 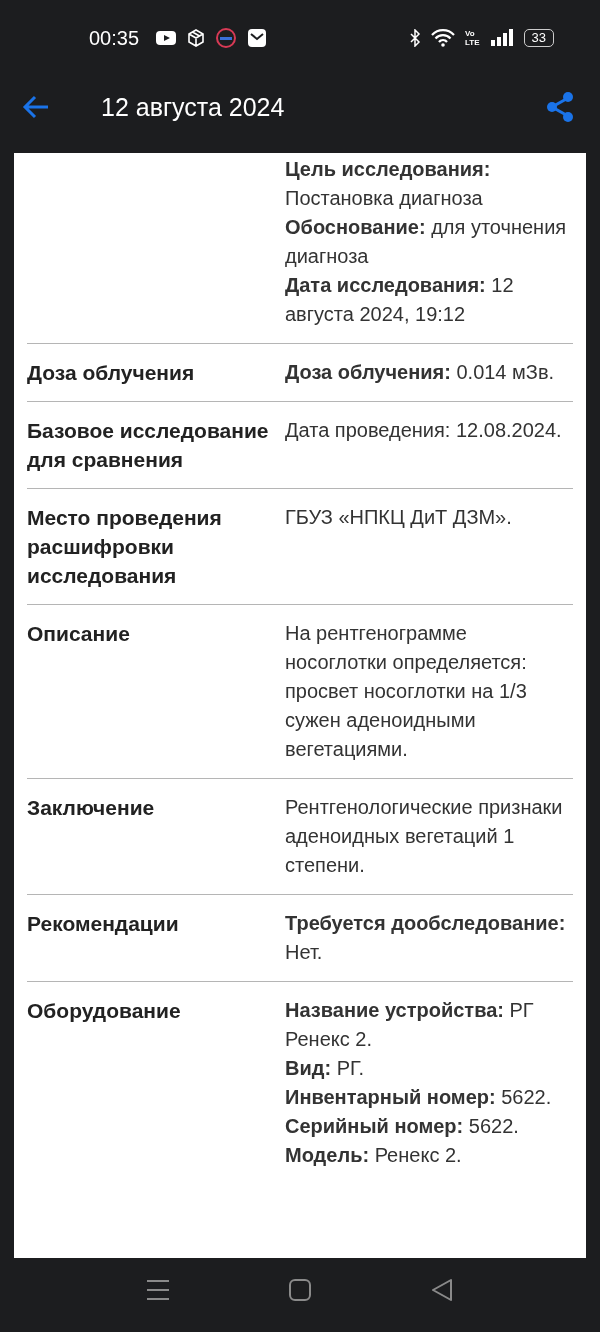 I want to click on field-label: Оборудование, so click(x=104, y=1010).